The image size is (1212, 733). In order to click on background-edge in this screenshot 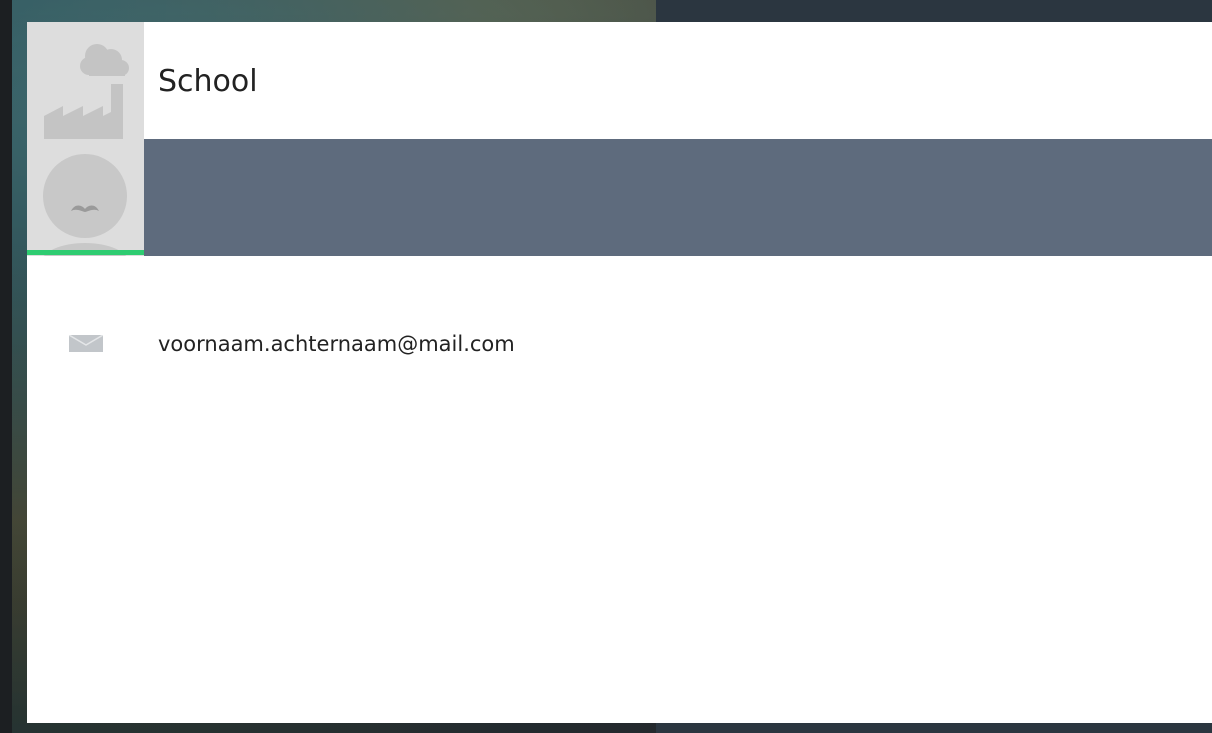, I will do `click(6, 366)`.